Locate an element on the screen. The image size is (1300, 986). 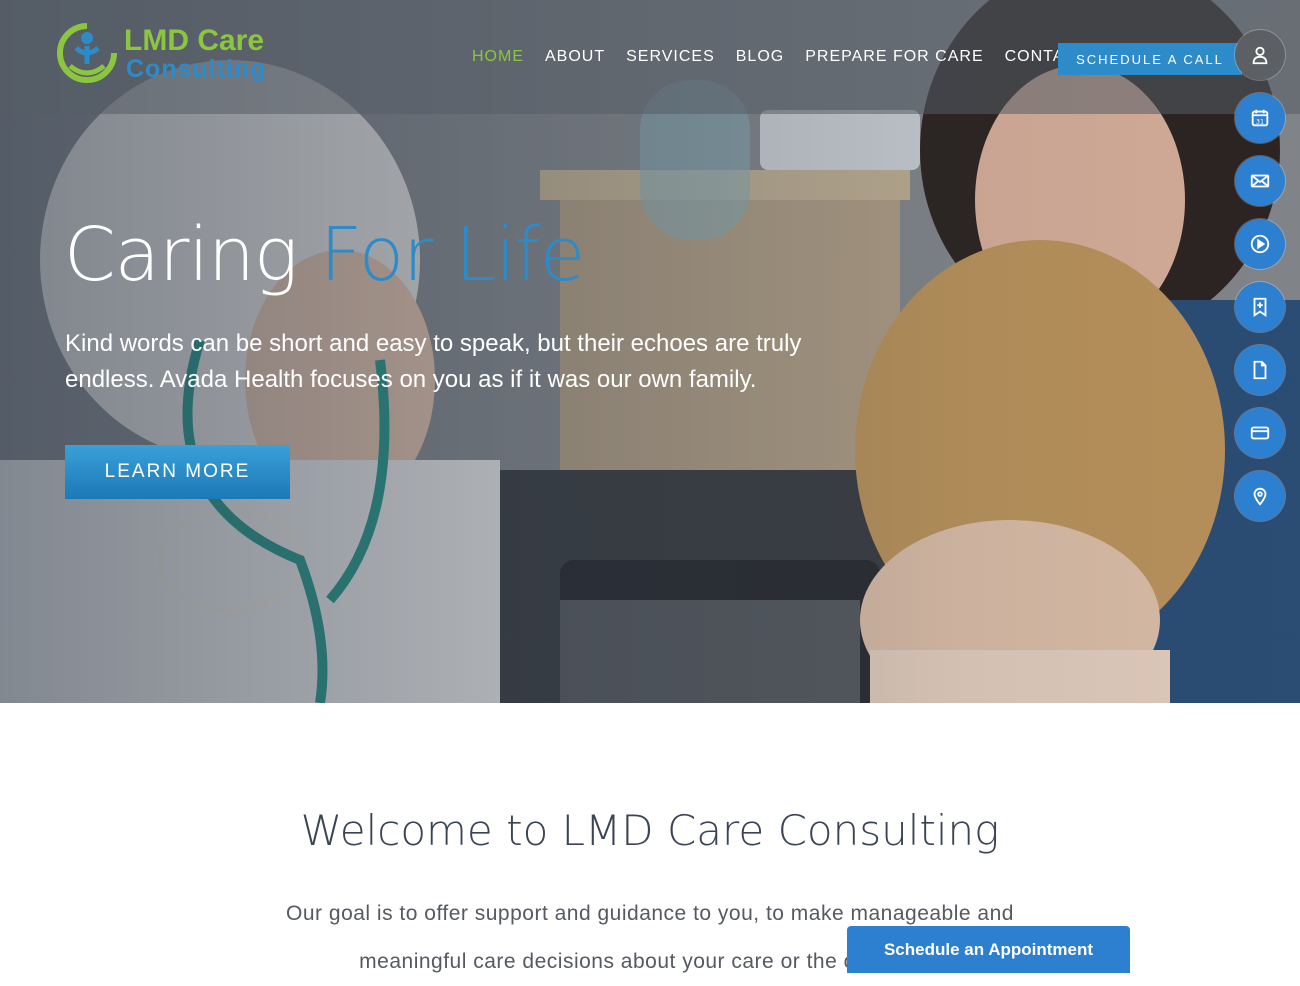
location-pin-icon is located at coordinates (1260, 496).